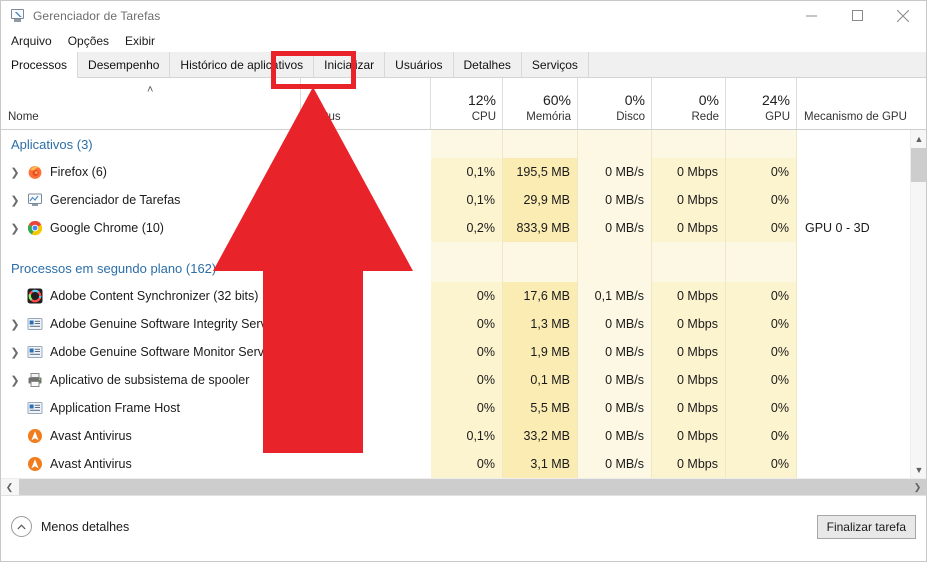  Describe the element at coordinates (919, 469) in the screenshot. I see `scroll-down-icon: ▼` at that location.